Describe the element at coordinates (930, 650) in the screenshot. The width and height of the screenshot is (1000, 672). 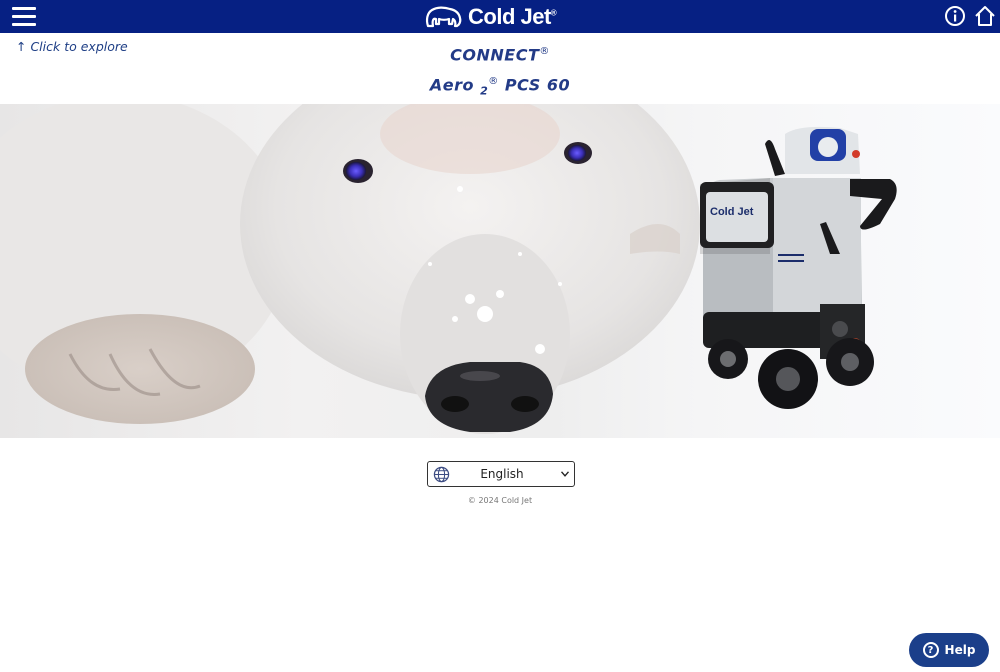
I see `question-circle-icon: ?` at that location.